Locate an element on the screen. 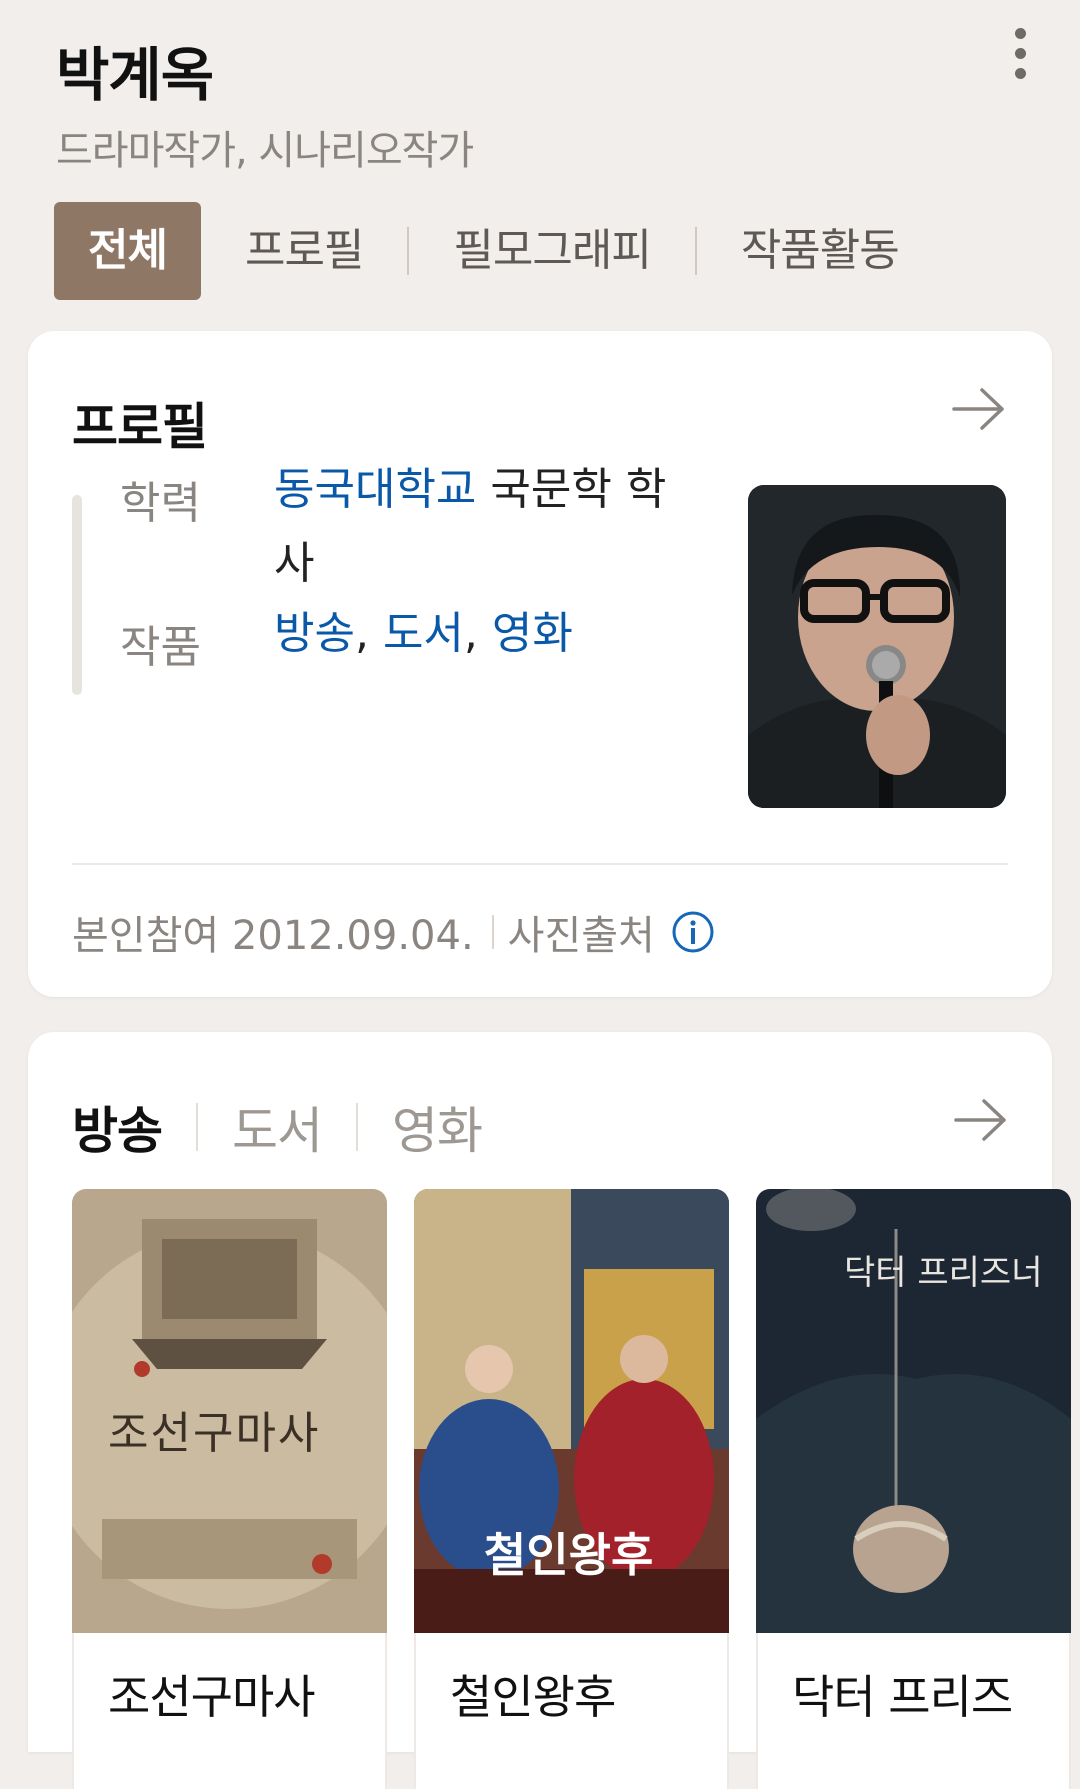 The height and width of the screenshot is (1789, 1080). info-icon is located at coordinates (693, 932).